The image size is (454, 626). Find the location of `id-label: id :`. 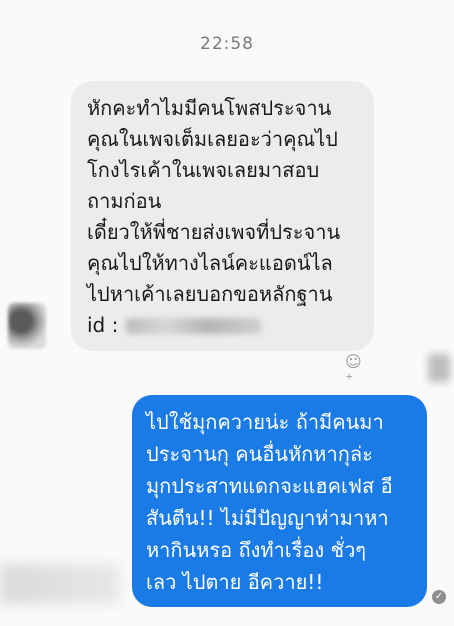

id-label: id : is located at coordinates (103, 325).